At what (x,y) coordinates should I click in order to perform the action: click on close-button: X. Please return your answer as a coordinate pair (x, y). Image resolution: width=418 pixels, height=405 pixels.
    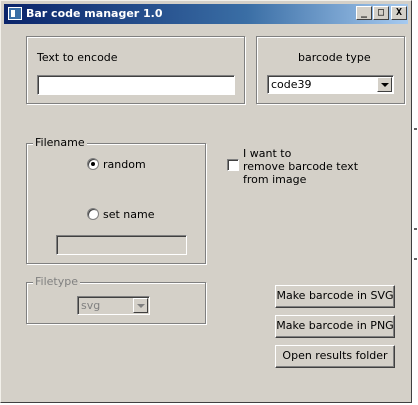
    Looking at the image, I should click on (399, 13).